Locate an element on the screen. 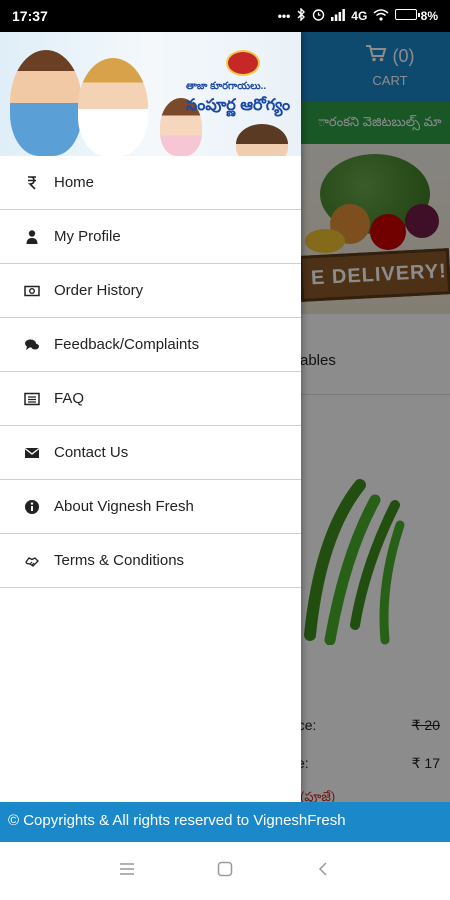 This screenshot has height=900, width=450. bluetooth-icon is located at coordinates (301, 15).